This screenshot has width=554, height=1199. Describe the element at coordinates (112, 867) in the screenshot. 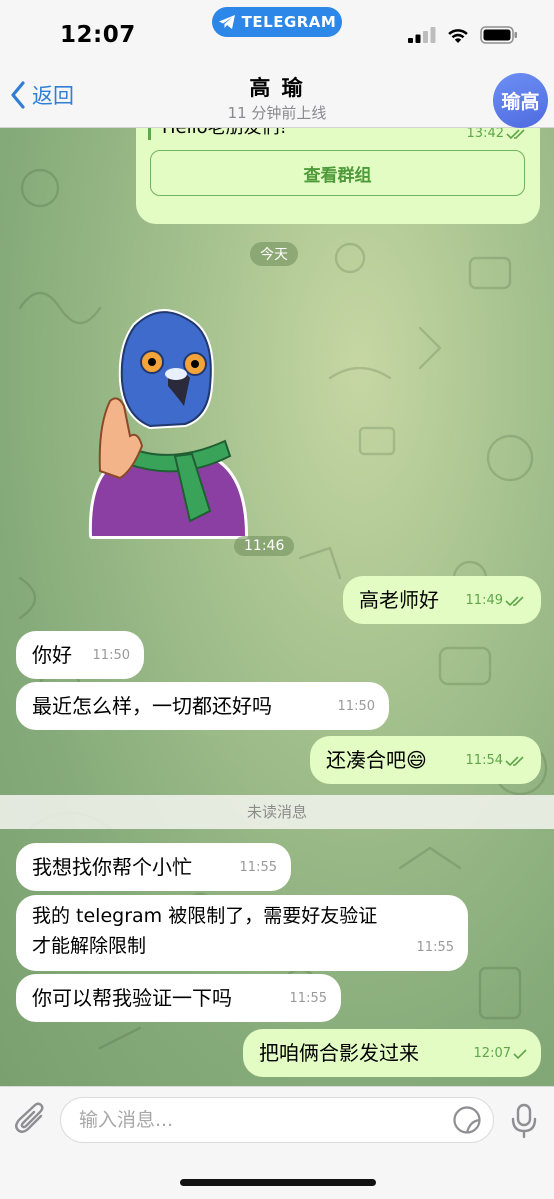

I see `message-text: 我想找你帮个小忙` at that location.